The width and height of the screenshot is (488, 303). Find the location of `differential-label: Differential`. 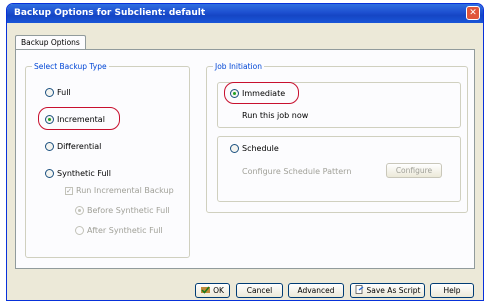

differential-label: Differential is located at coordinates (79, 146).